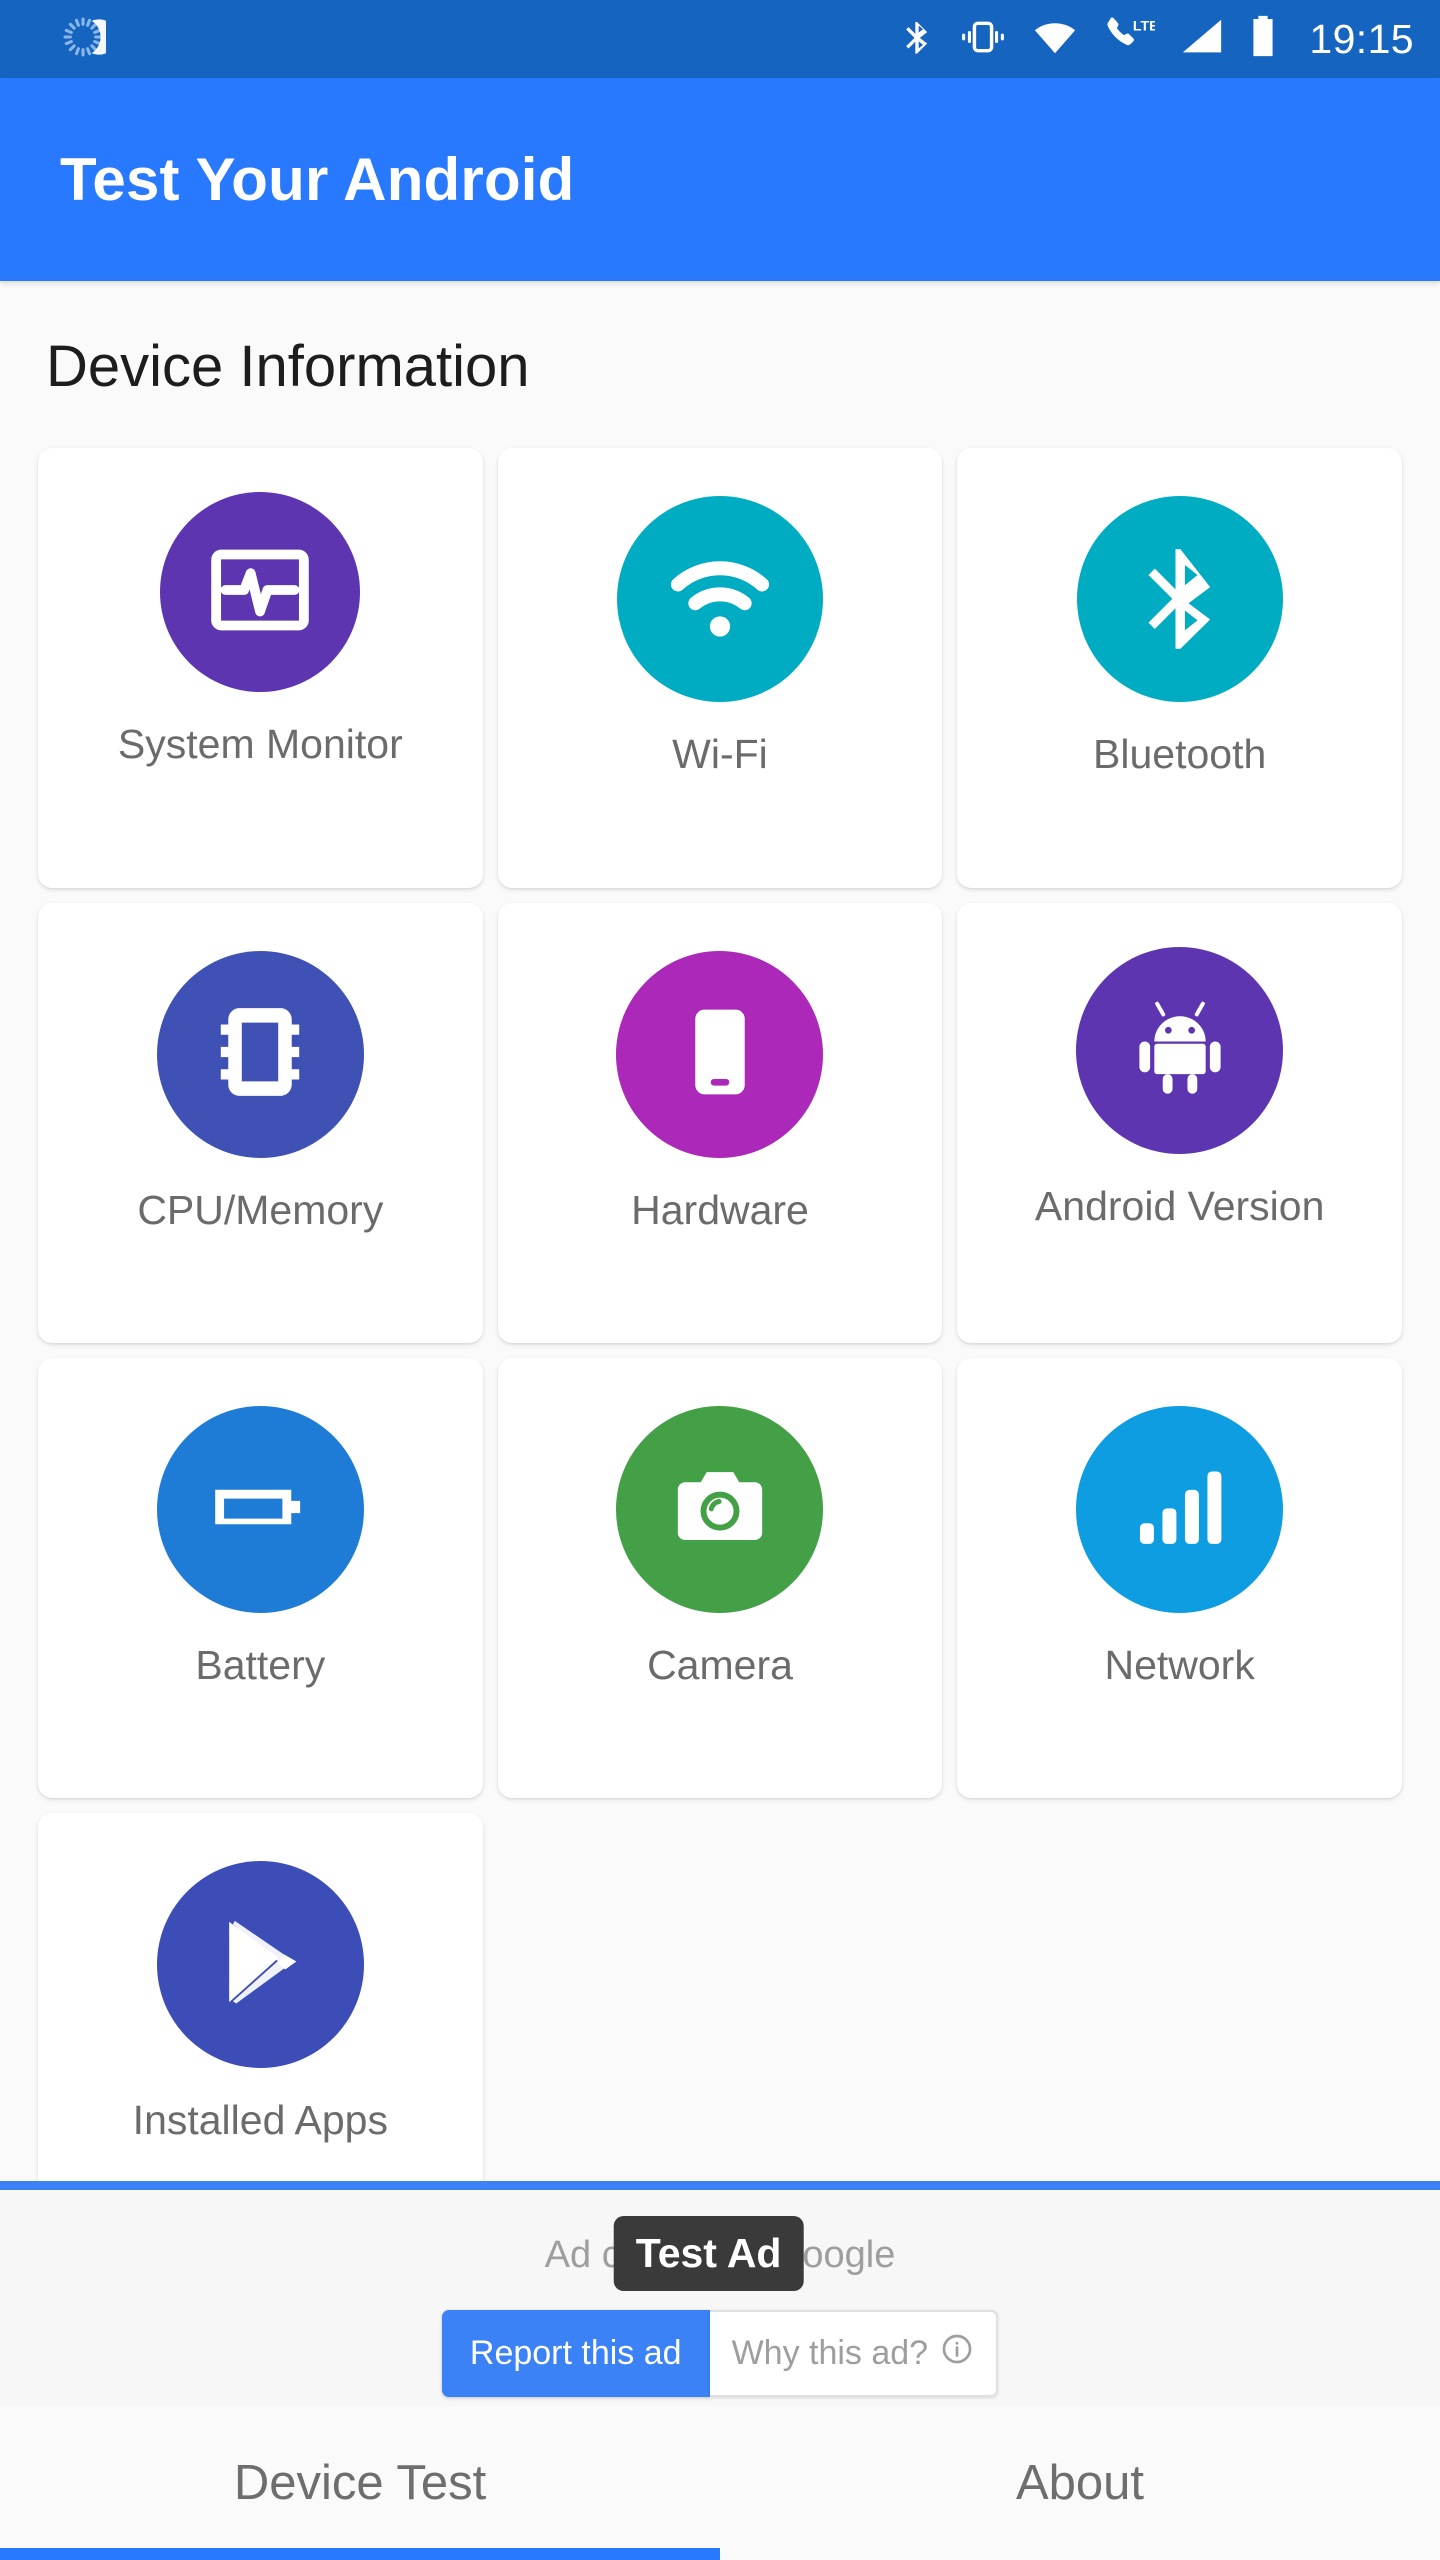 The height and width of the screenshot is (2560, 1440). Describe the element at coordinates (1179, 1206) in the screenshot. I see `card-label: Android Version` at that location.